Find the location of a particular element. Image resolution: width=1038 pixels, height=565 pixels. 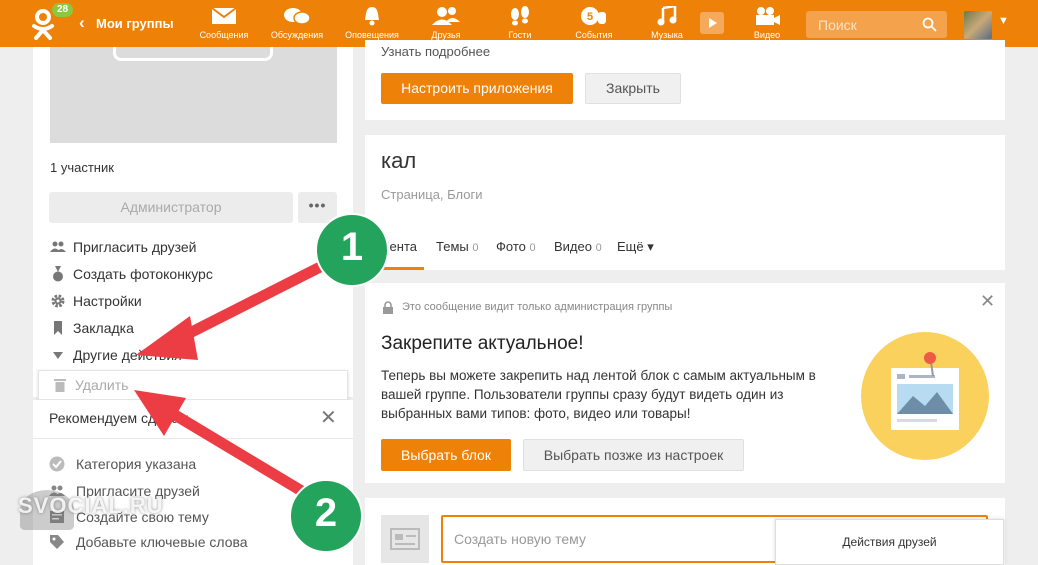

topic-editor-icon is located at coordinates (405, 539).